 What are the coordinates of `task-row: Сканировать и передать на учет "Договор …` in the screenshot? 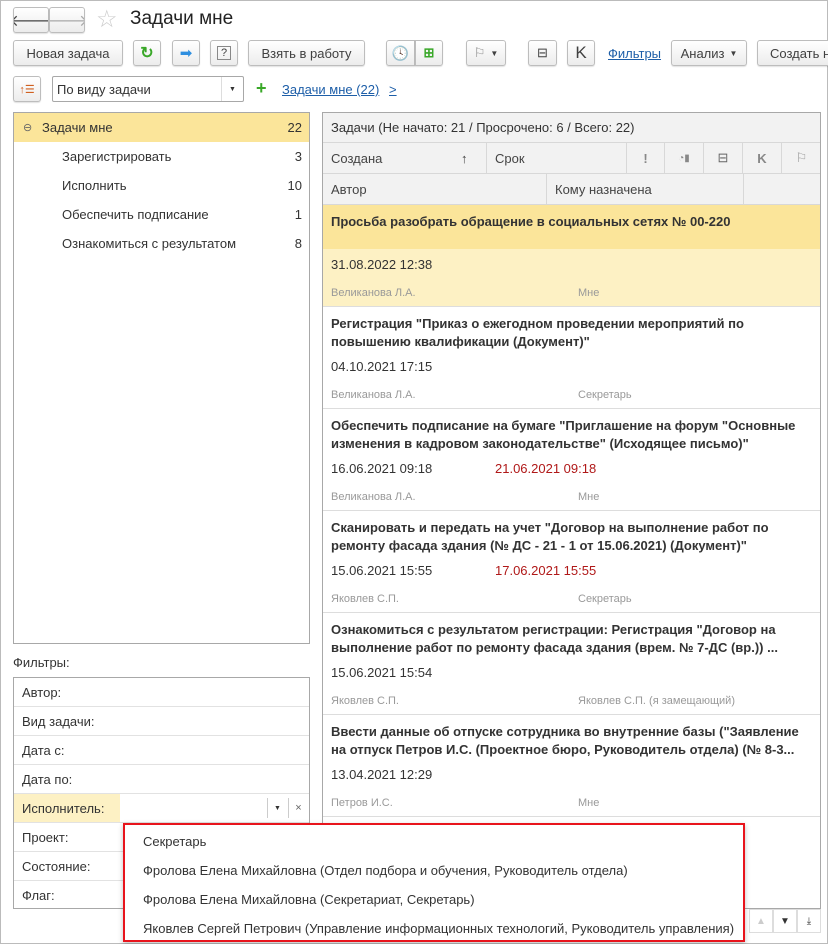 It's located at (571, 562).